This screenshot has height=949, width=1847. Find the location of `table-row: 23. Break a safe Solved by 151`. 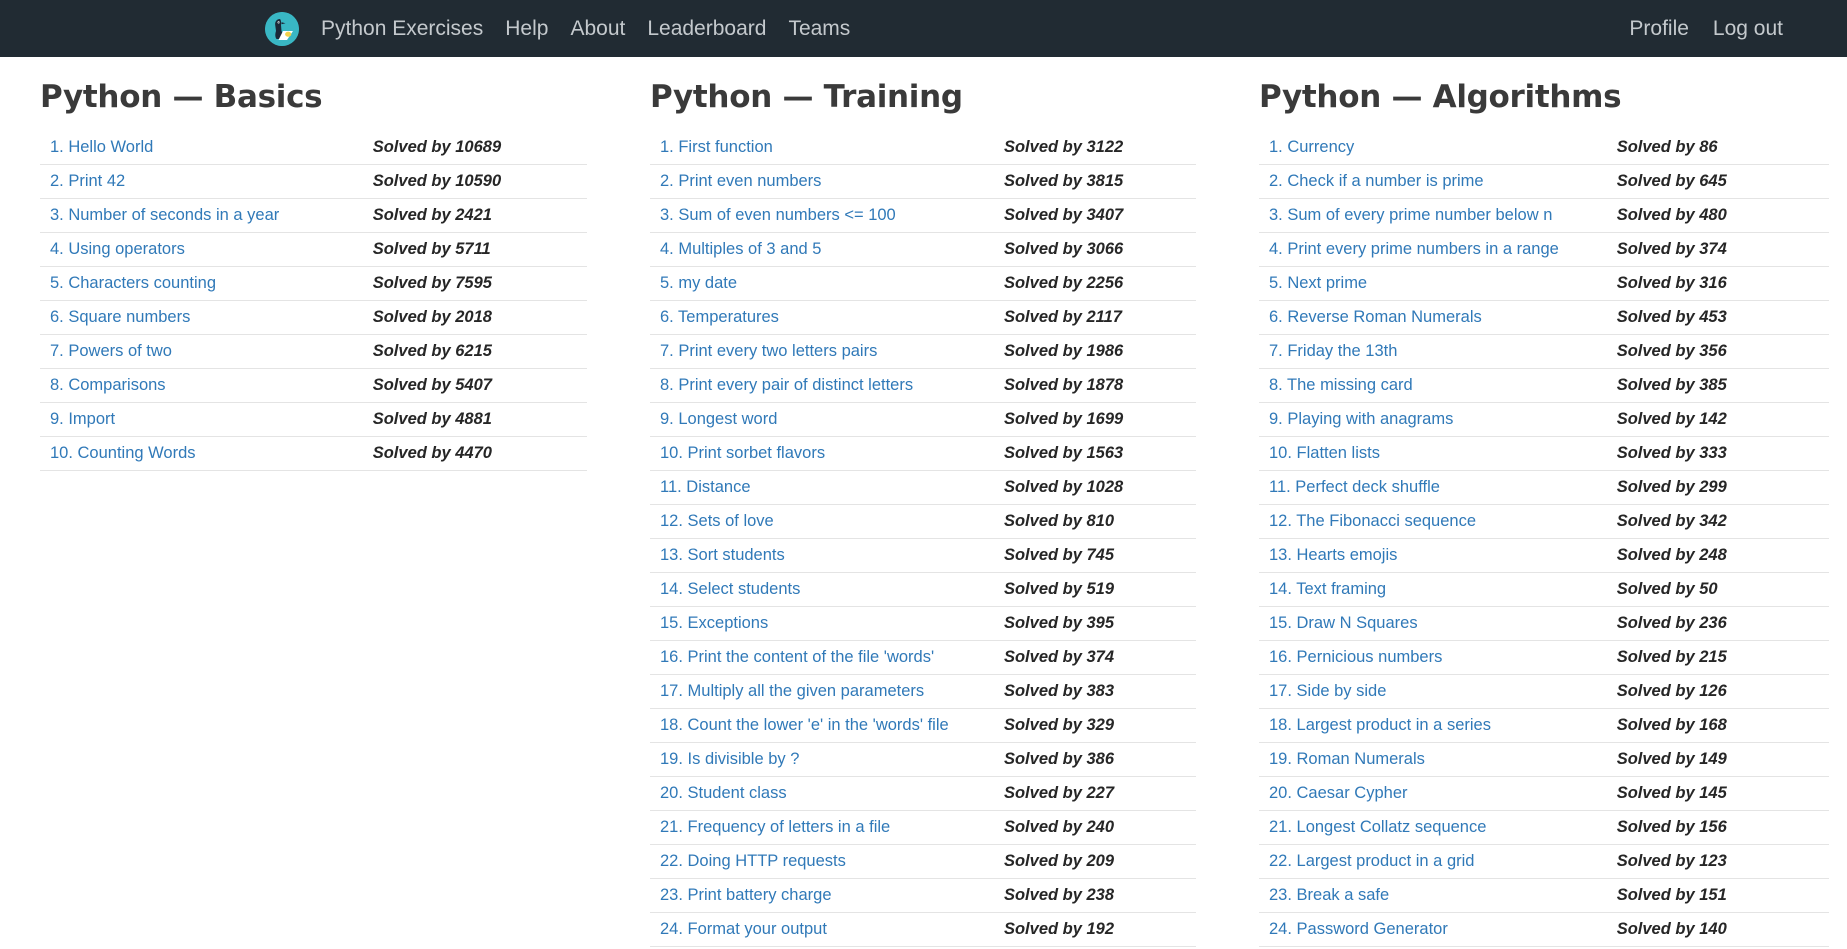

table-row: 23. Break a safe Solved by 151 is located at coordinates (1544, 895).